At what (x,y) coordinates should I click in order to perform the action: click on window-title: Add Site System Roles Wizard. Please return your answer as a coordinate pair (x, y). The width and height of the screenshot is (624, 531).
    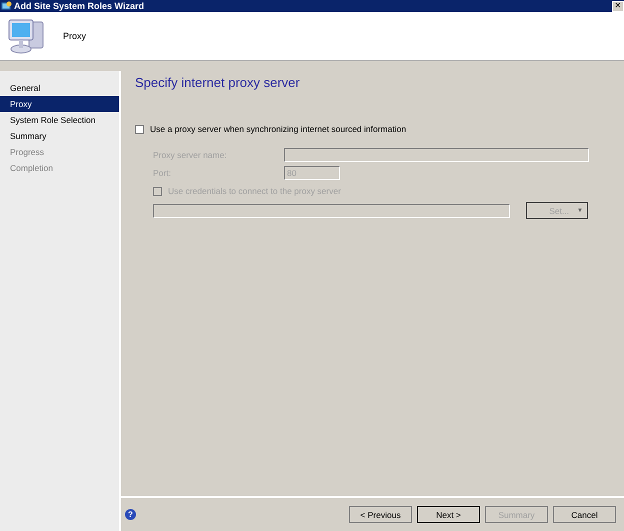
    Looking at the image, I should click on (79, 6).